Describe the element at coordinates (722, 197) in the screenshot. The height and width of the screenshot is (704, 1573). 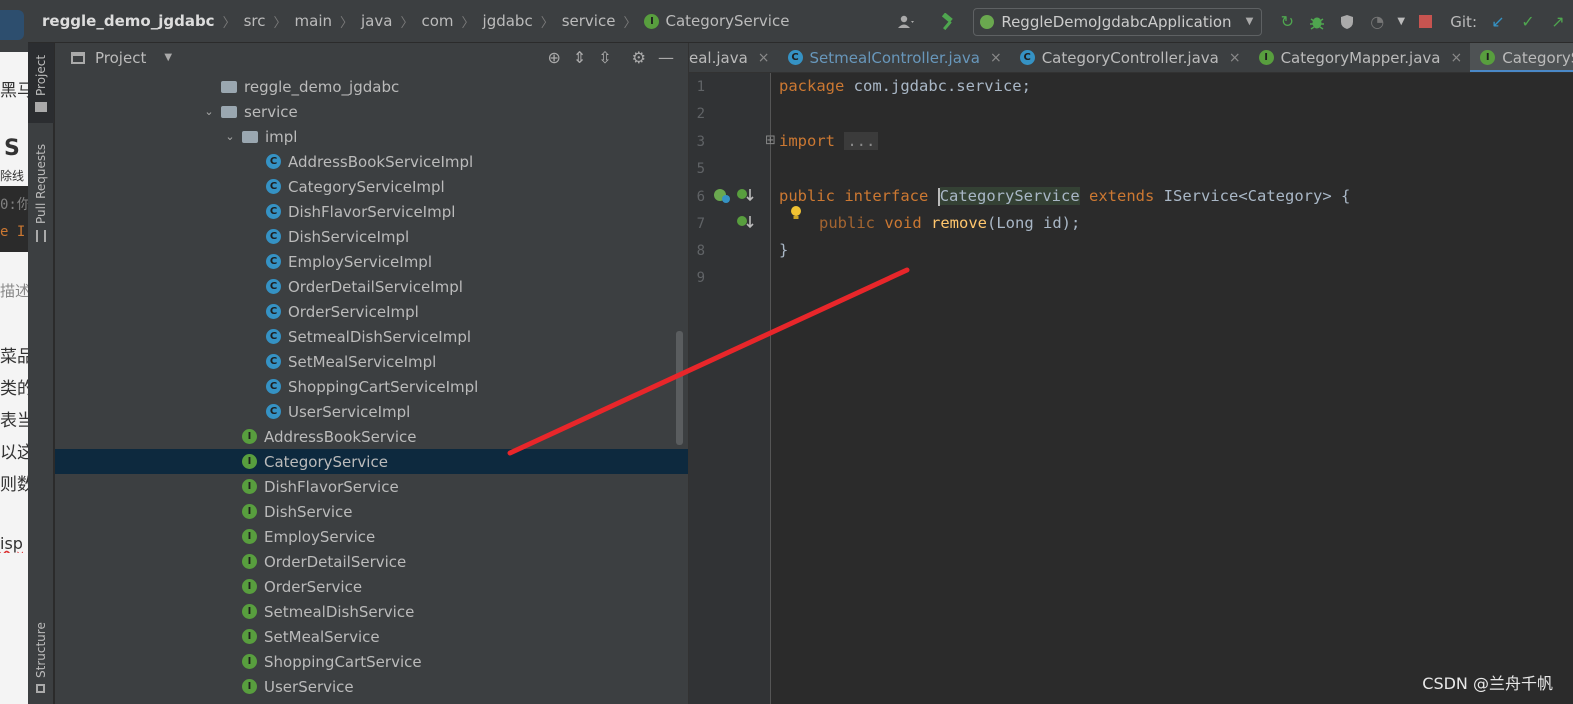
I see `spring-bean-gutter-icon` at that location.